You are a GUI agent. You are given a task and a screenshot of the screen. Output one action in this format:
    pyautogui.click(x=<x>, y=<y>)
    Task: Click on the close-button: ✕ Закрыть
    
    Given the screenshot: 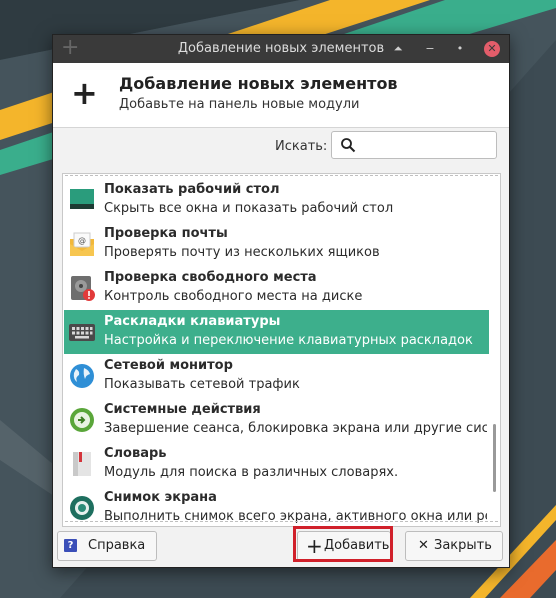 What is the action you would take?
    pyautogui.click(x=454, y=546)
    